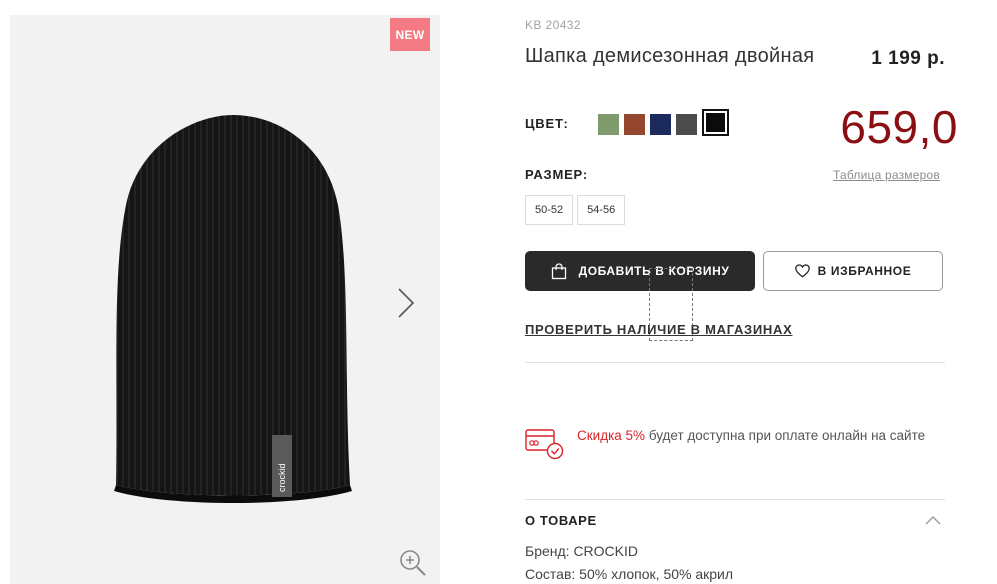 The width and height of the screenshot is (997, 584). I want to click on attribute-brand: Бренд: CROCKID, so click(581, 551).